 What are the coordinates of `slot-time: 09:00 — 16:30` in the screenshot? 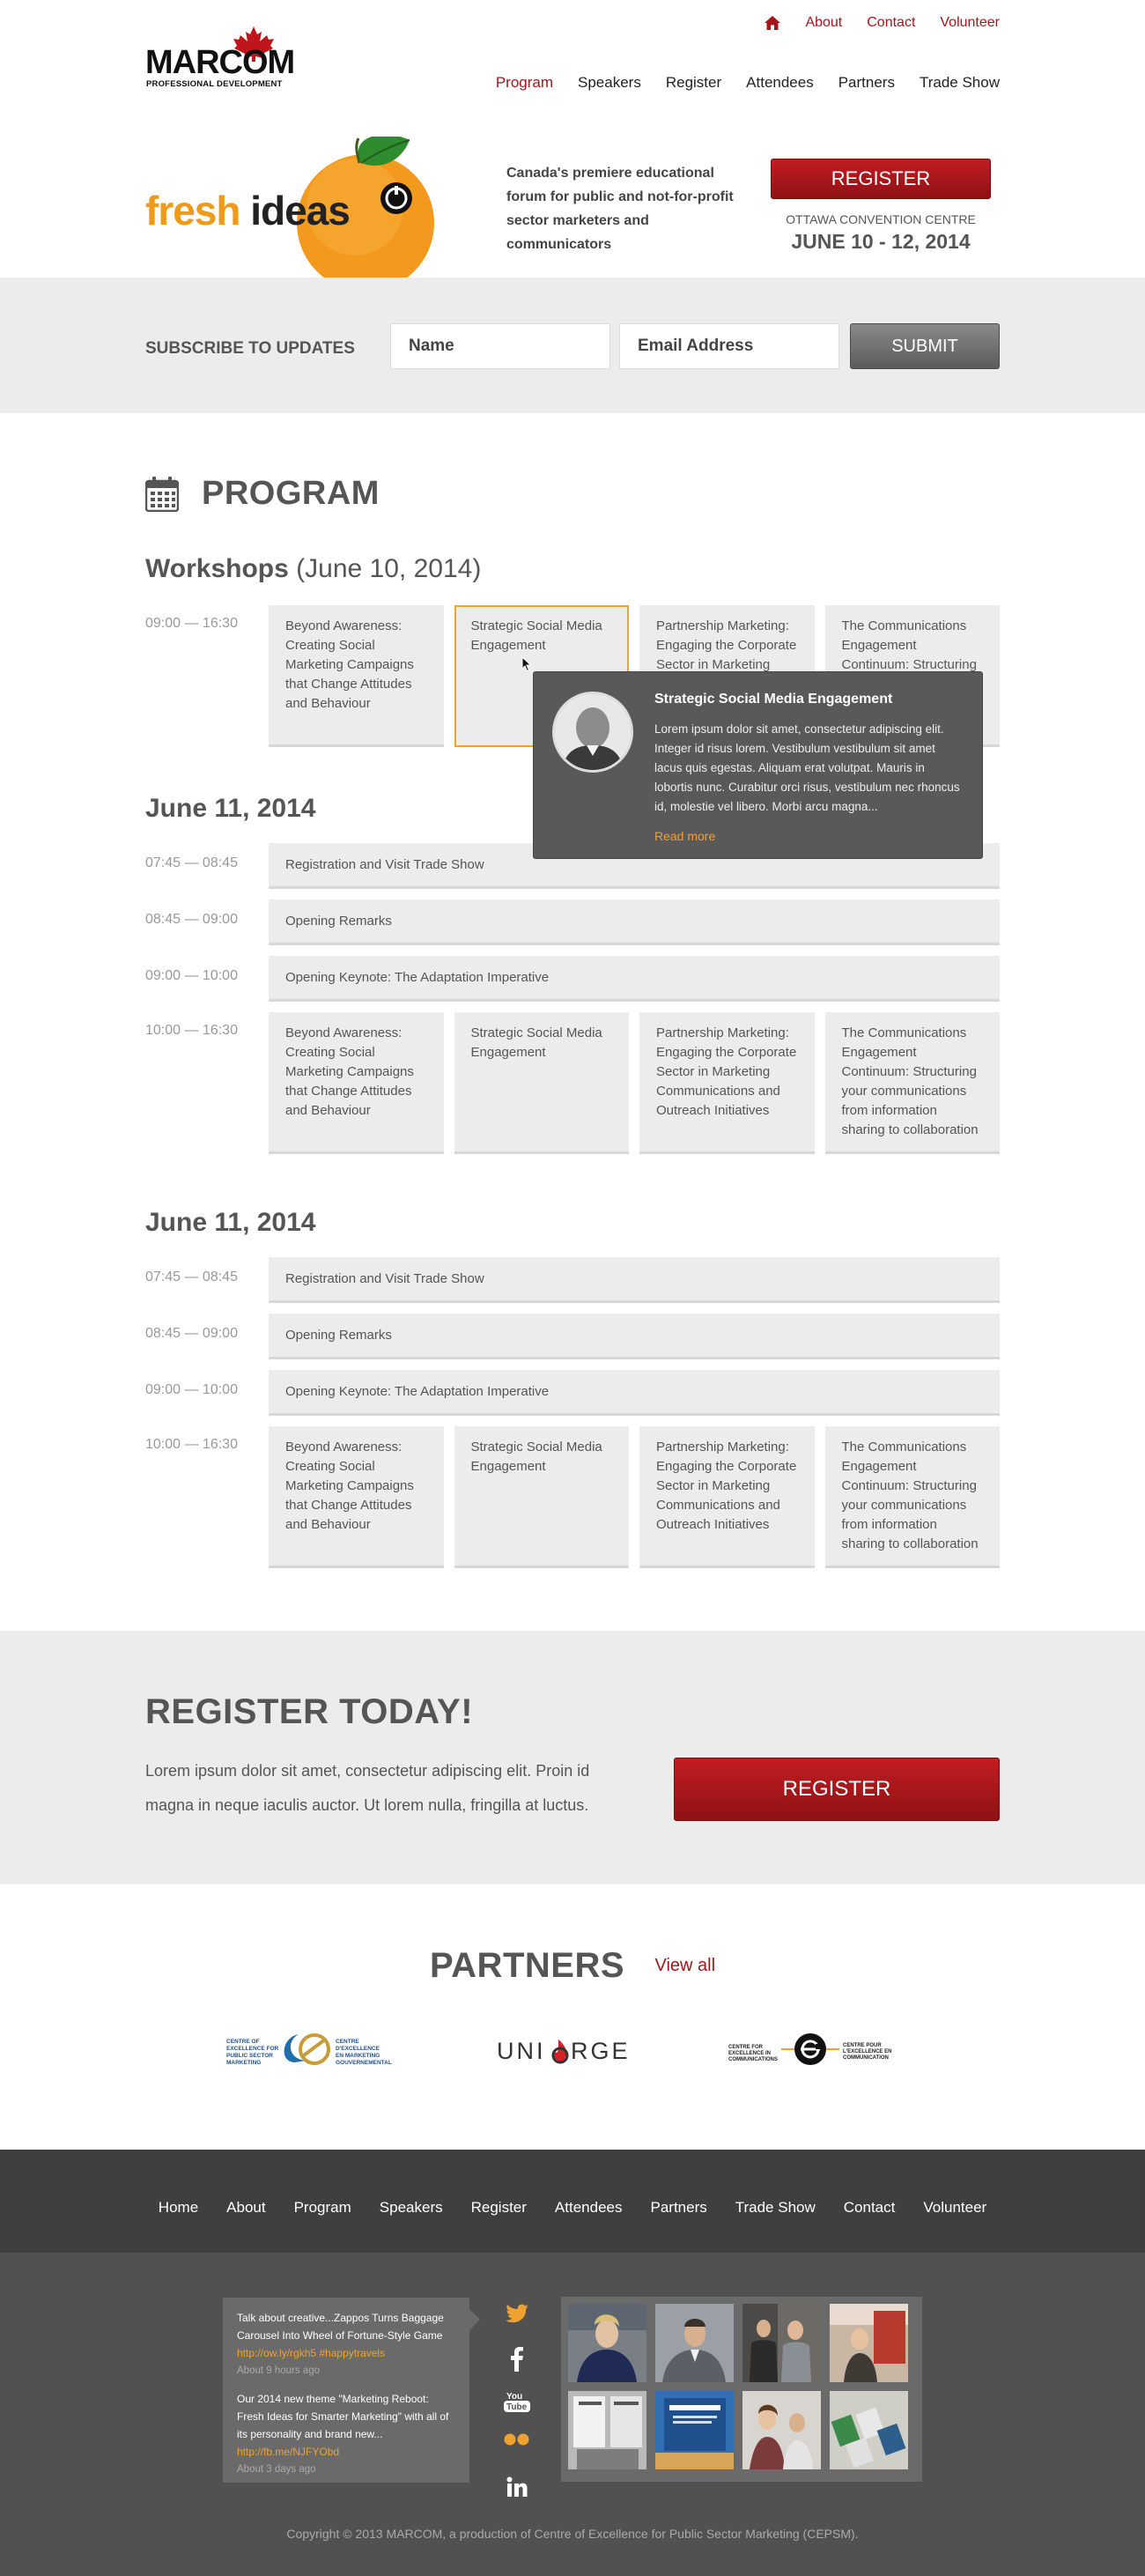 It's located at (191, 623).